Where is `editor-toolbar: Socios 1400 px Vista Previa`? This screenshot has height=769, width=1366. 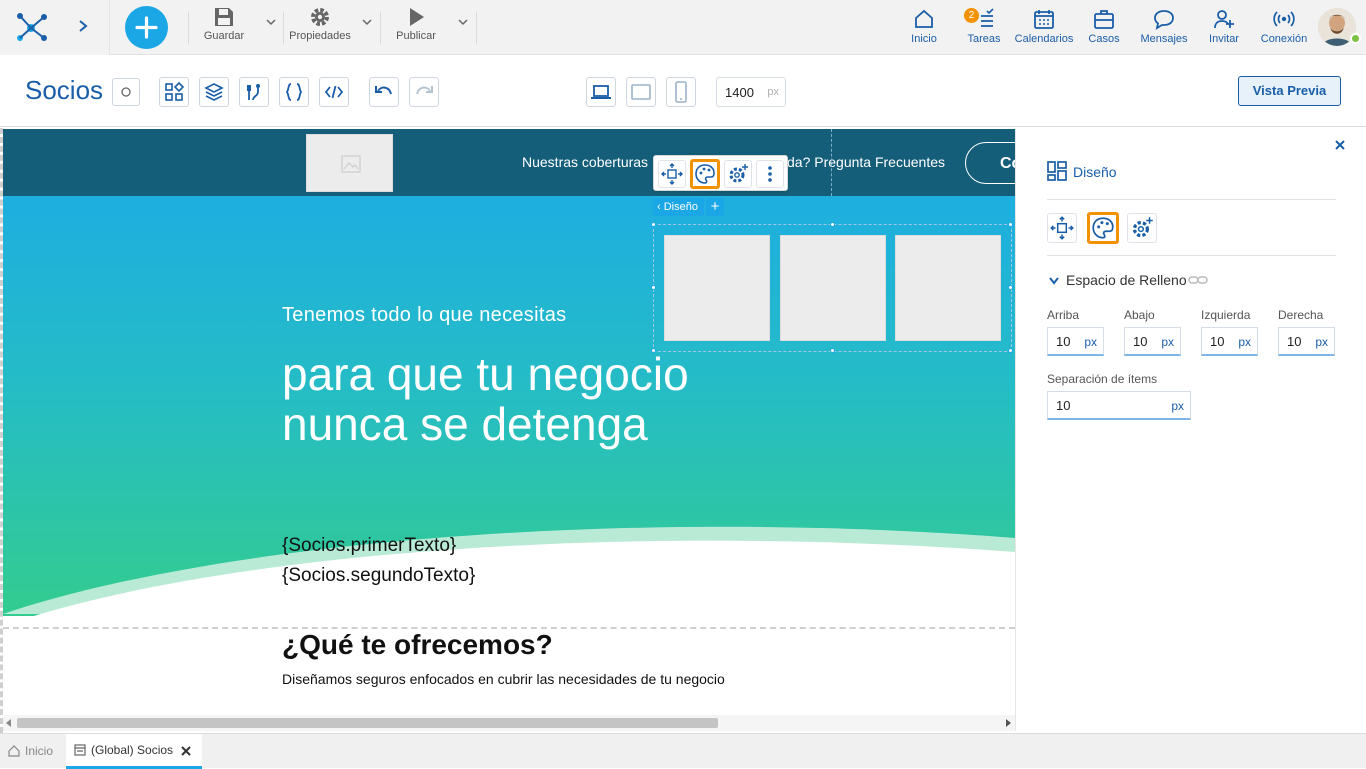
editor-toolbar: Socios 1400 px Vista Previa is located at coordinates (683, 91).